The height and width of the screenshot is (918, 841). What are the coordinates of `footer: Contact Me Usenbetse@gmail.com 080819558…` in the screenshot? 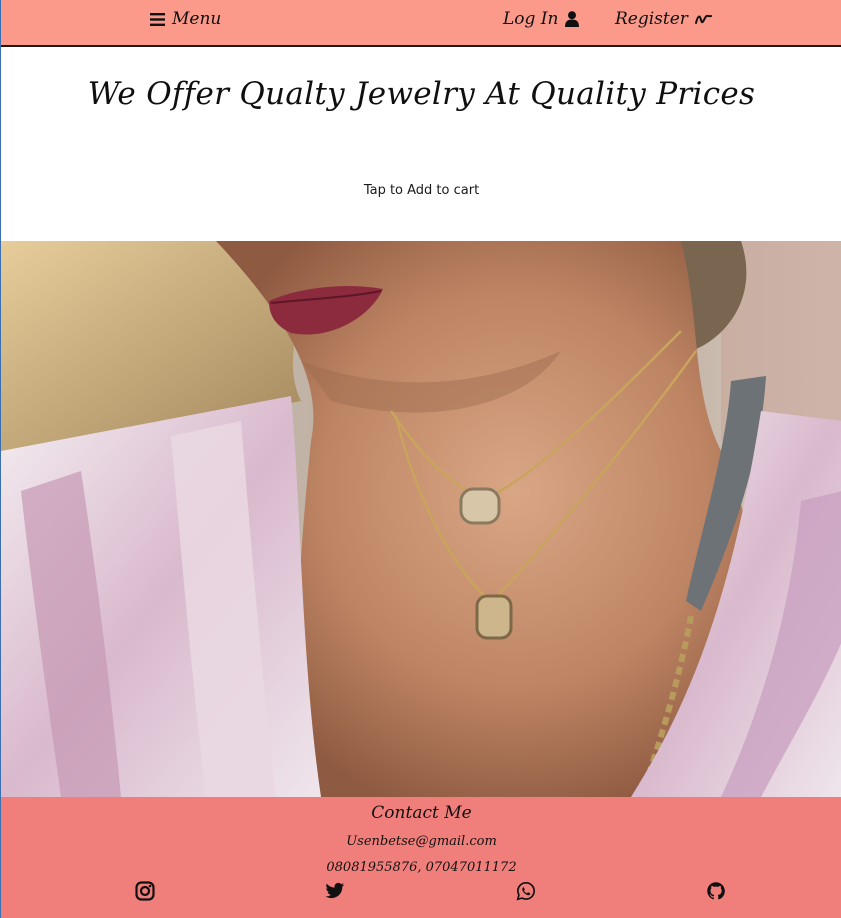 It's located at (421, 857).